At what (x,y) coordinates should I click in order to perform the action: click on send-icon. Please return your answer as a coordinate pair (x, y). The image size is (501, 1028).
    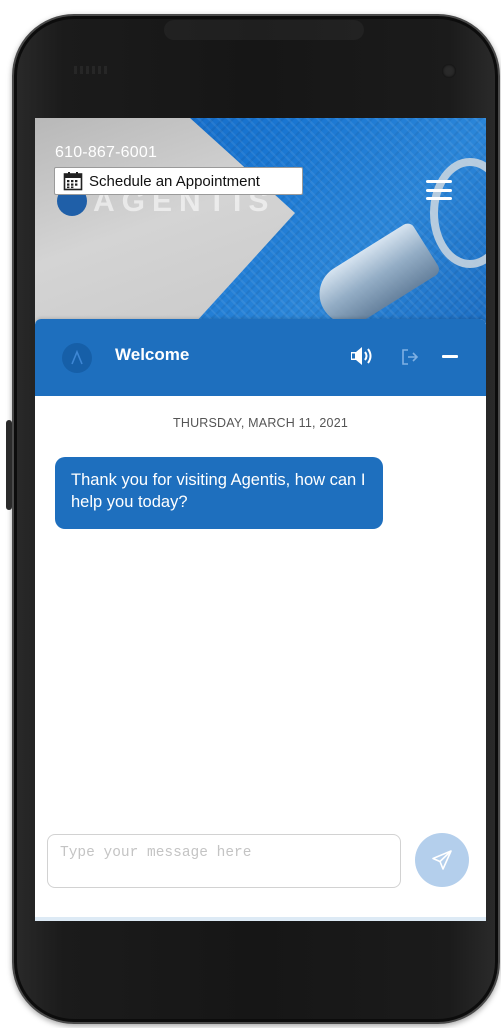
    Looking at the image, I should click on (442, 860).